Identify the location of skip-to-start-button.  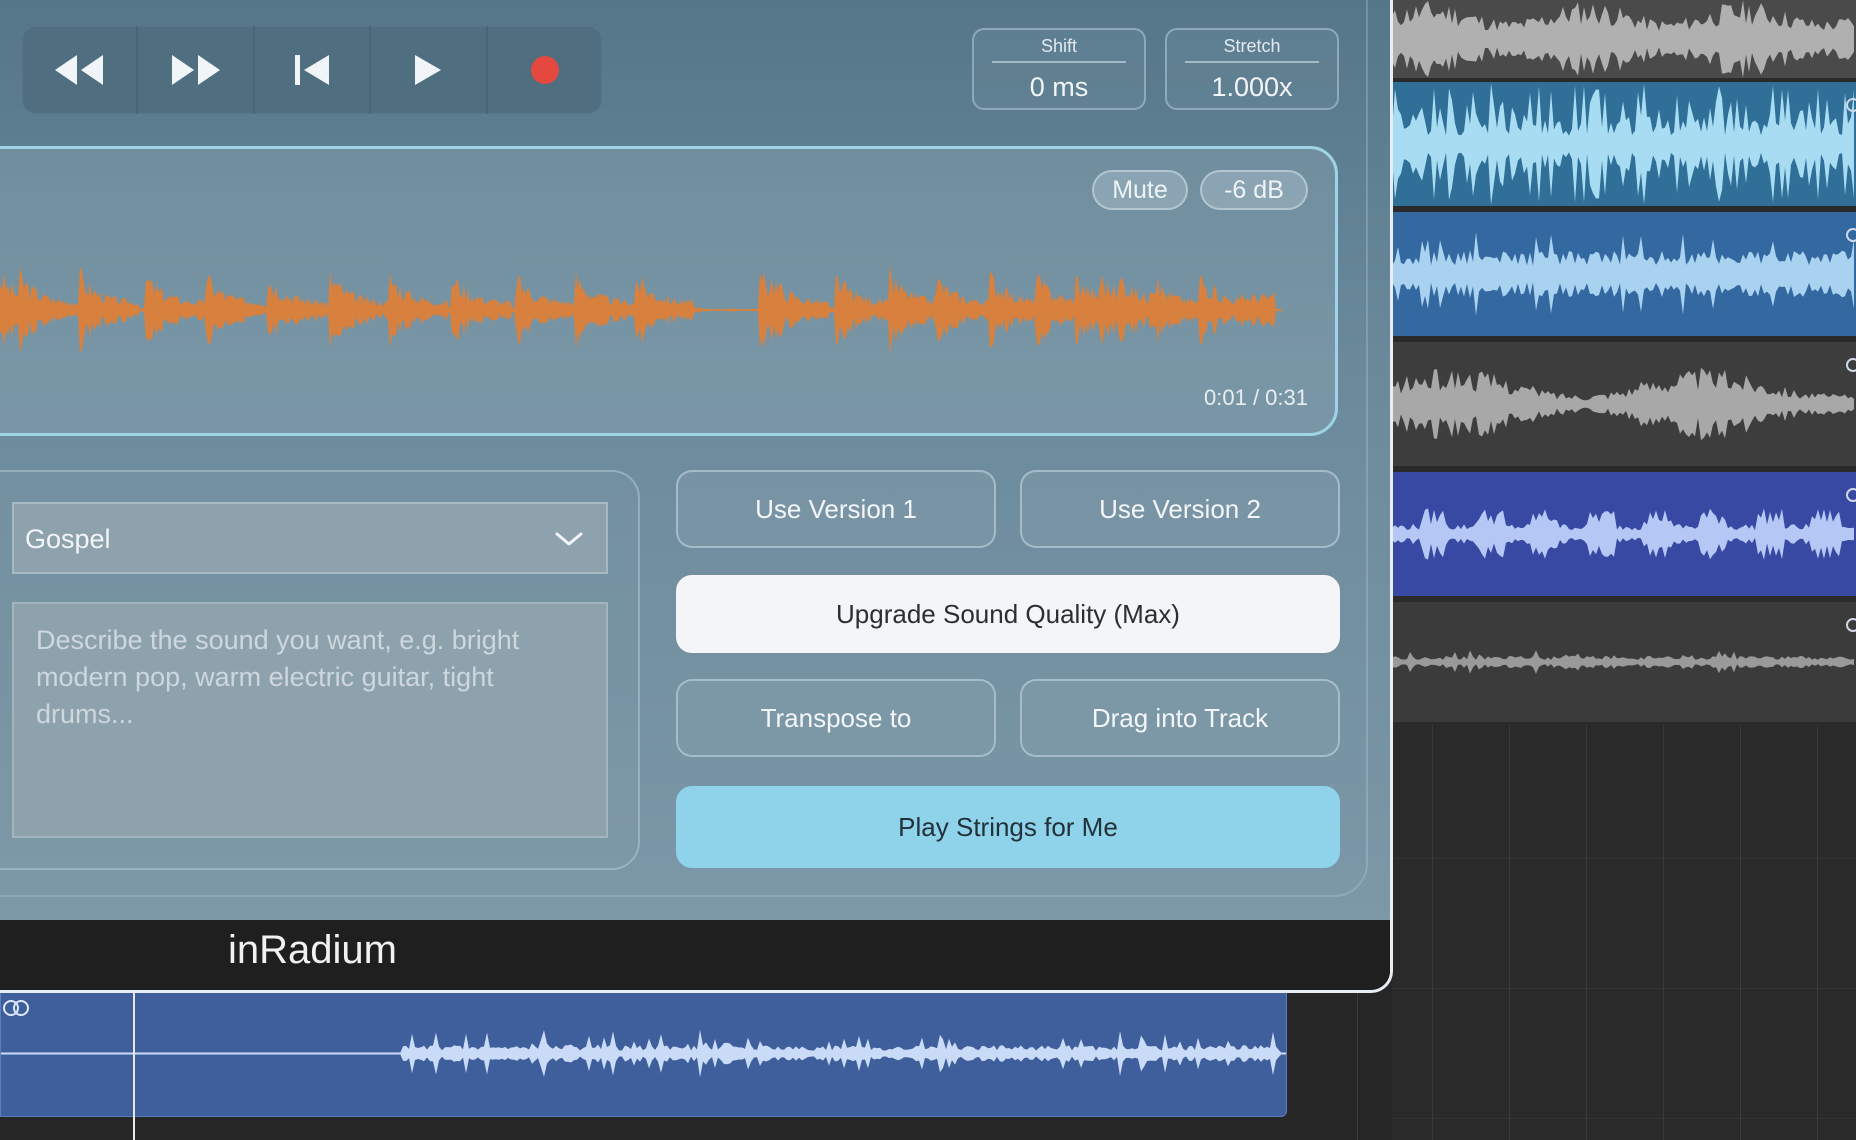
(313, 70).